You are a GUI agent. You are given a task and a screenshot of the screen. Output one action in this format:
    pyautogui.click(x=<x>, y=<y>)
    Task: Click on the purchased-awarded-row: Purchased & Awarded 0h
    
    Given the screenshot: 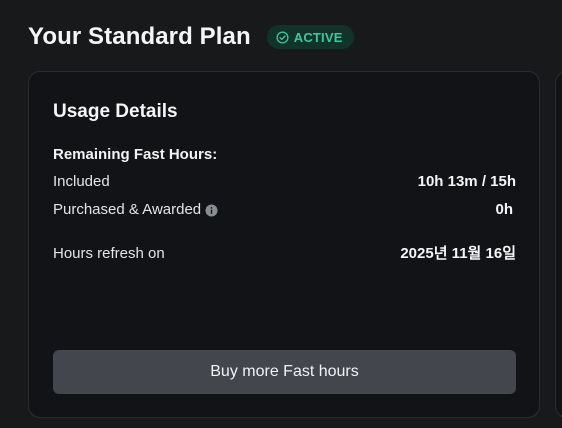 What is the action you would take?
    pyautogui.click(x=284, y=210)
    